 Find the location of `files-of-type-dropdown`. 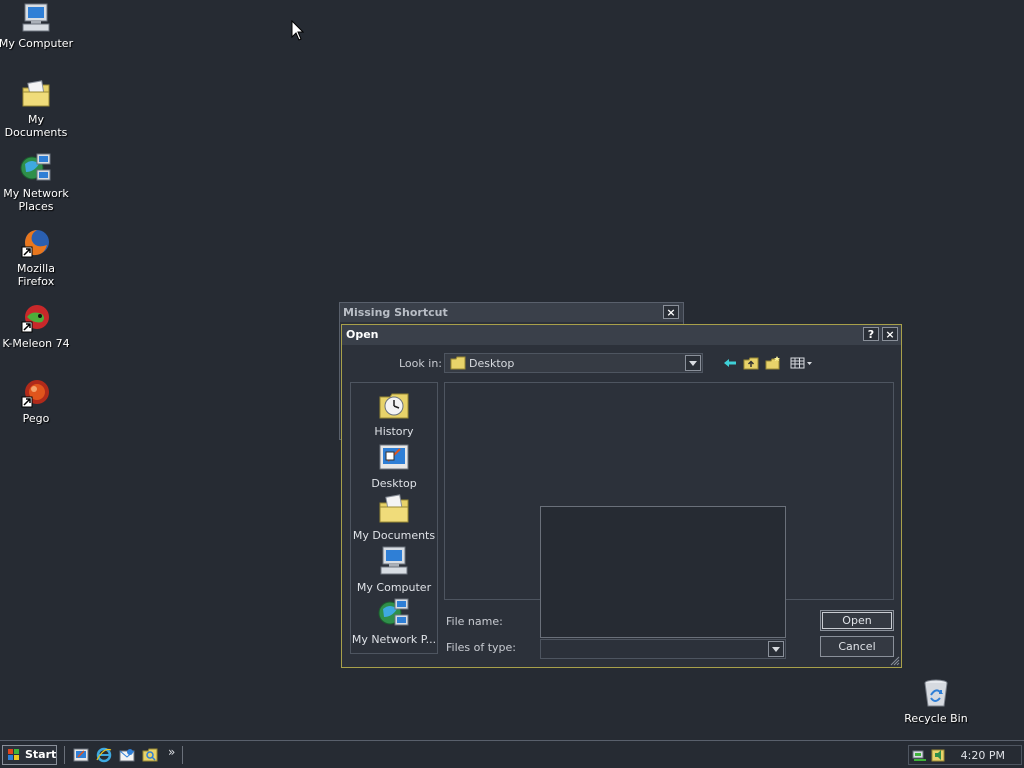

files-of-type-dropdown is located at coordinates (663, 649).